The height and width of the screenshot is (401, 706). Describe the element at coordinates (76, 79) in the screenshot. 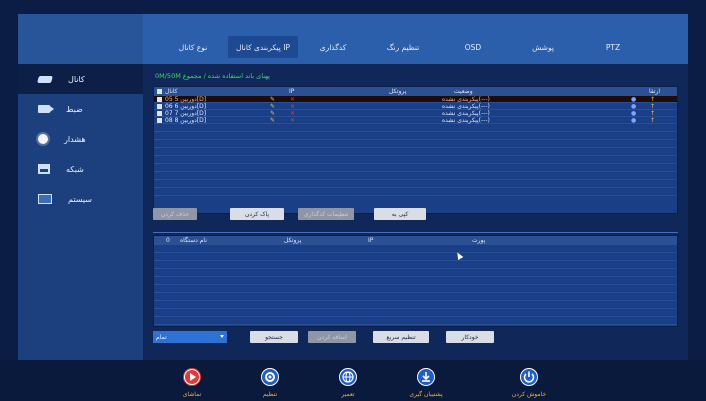

I see `sidebar-item-label: کانال` at that location.